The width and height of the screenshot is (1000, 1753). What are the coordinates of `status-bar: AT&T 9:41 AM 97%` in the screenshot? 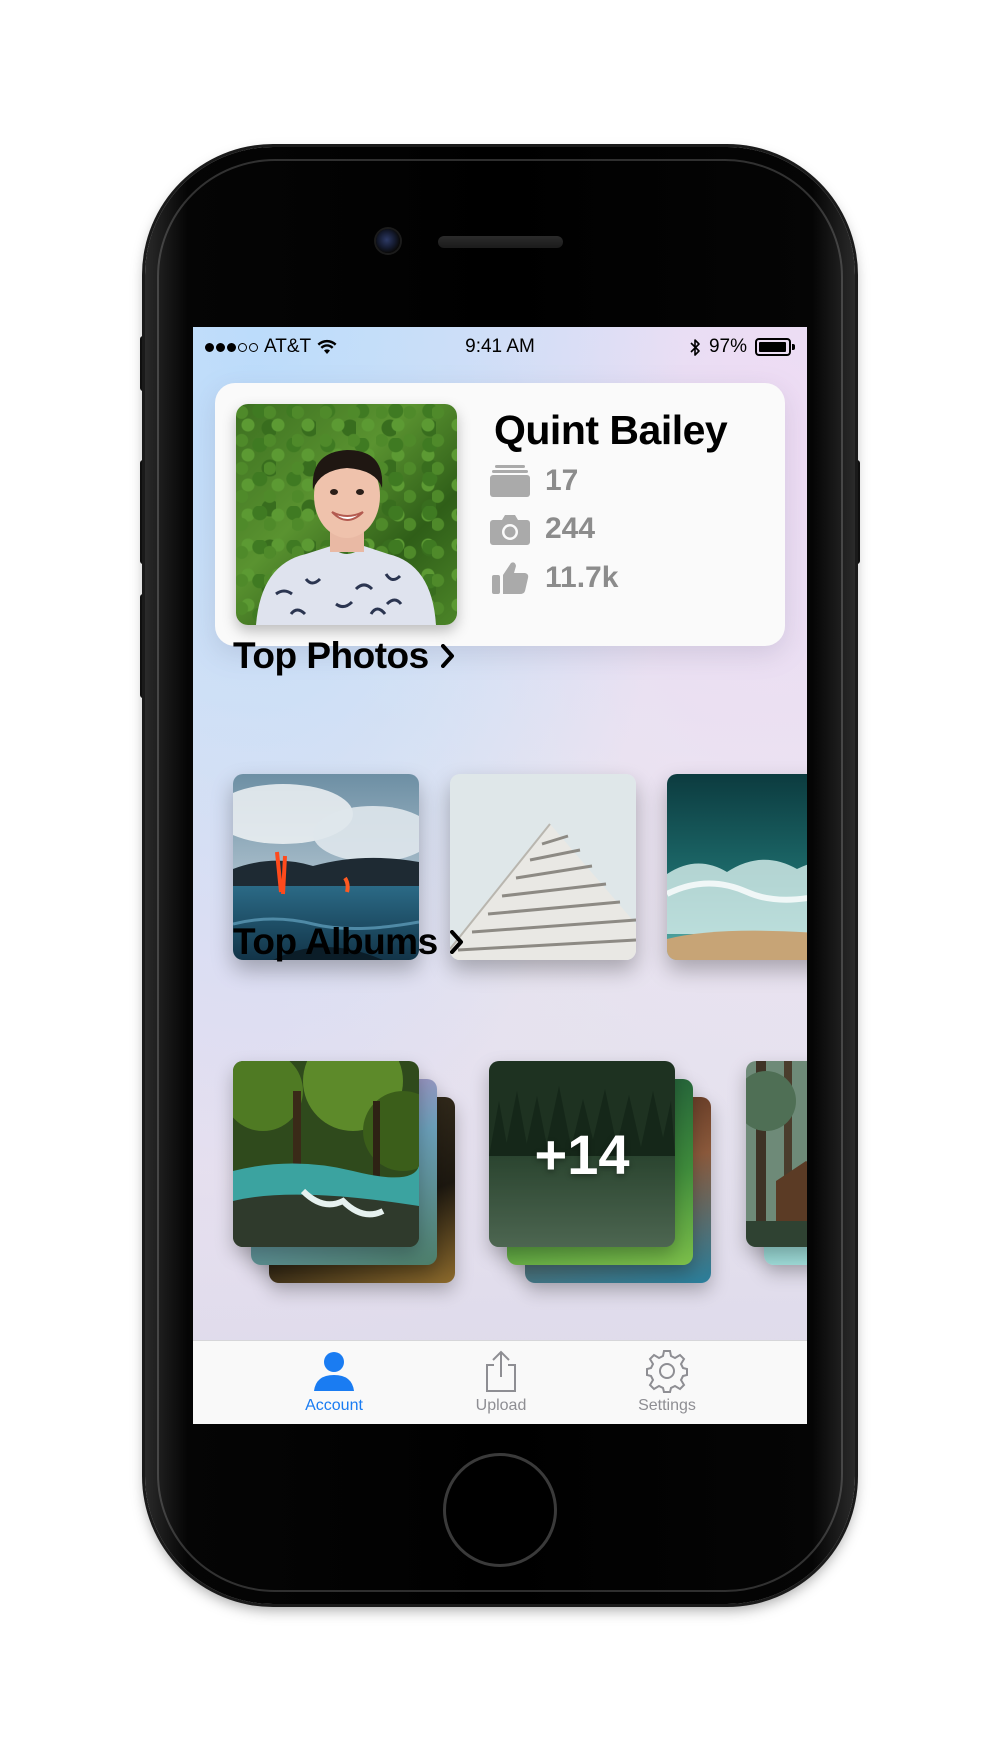 It's located at (500, 347).